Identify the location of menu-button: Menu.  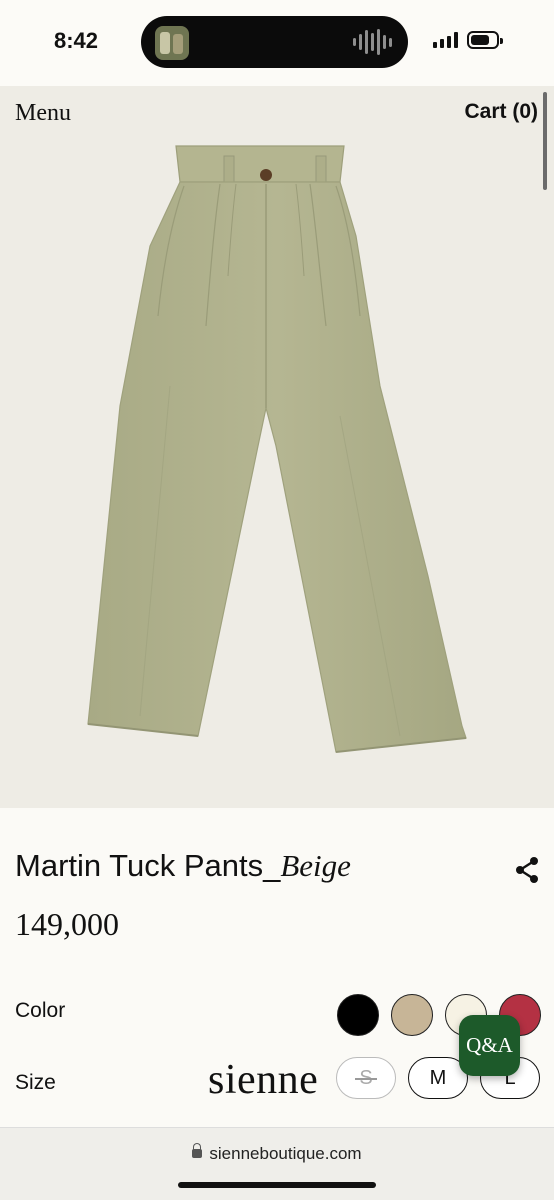
(43, 113).